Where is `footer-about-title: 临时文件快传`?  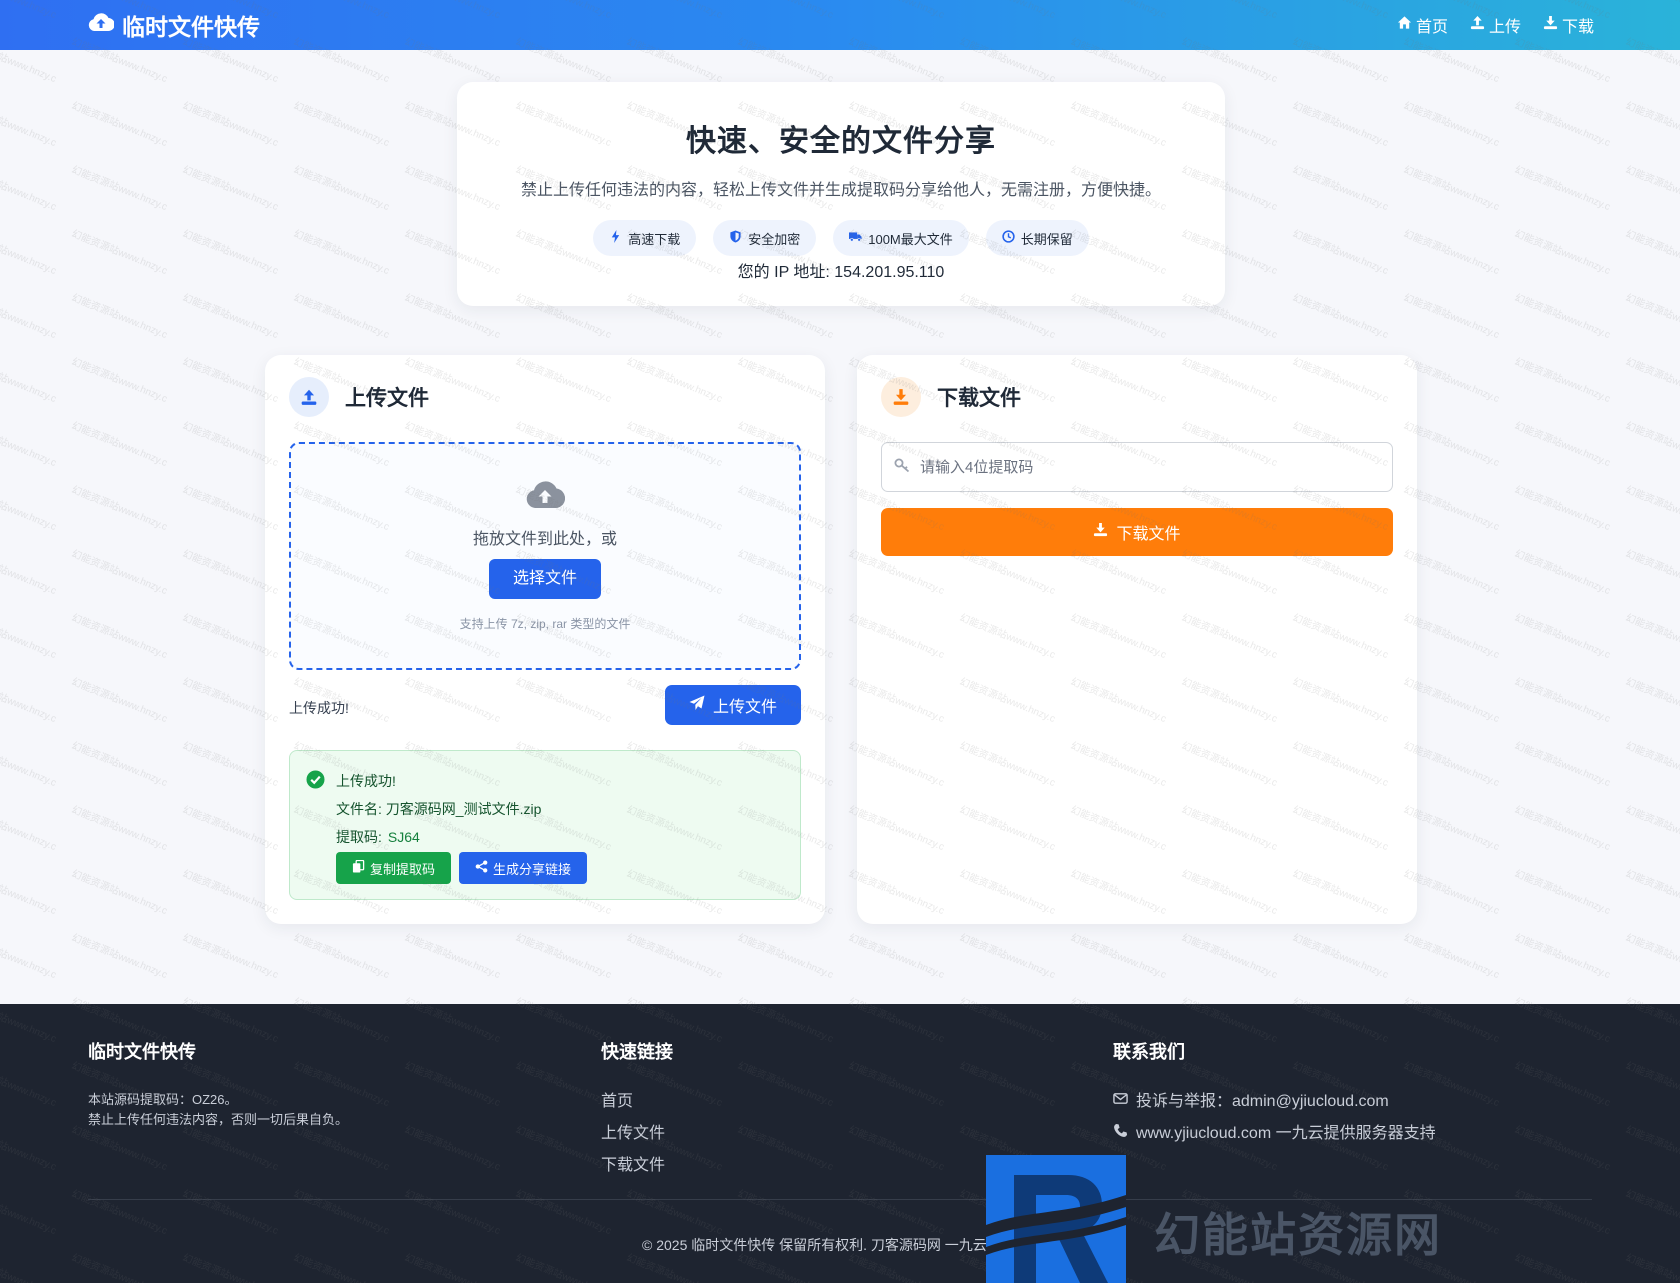 footer-about-title: 临时文件快传 is located at coordinates (142, 1052).